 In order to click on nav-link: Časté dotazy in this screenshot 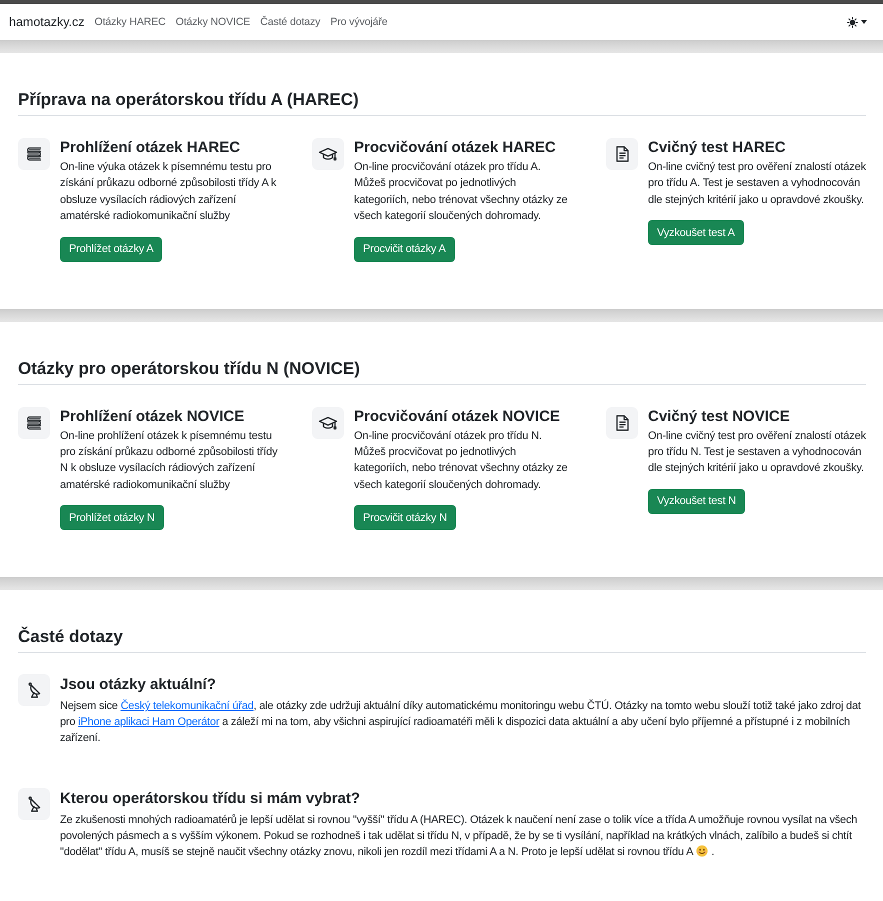, I will do `click(290, 22)`.